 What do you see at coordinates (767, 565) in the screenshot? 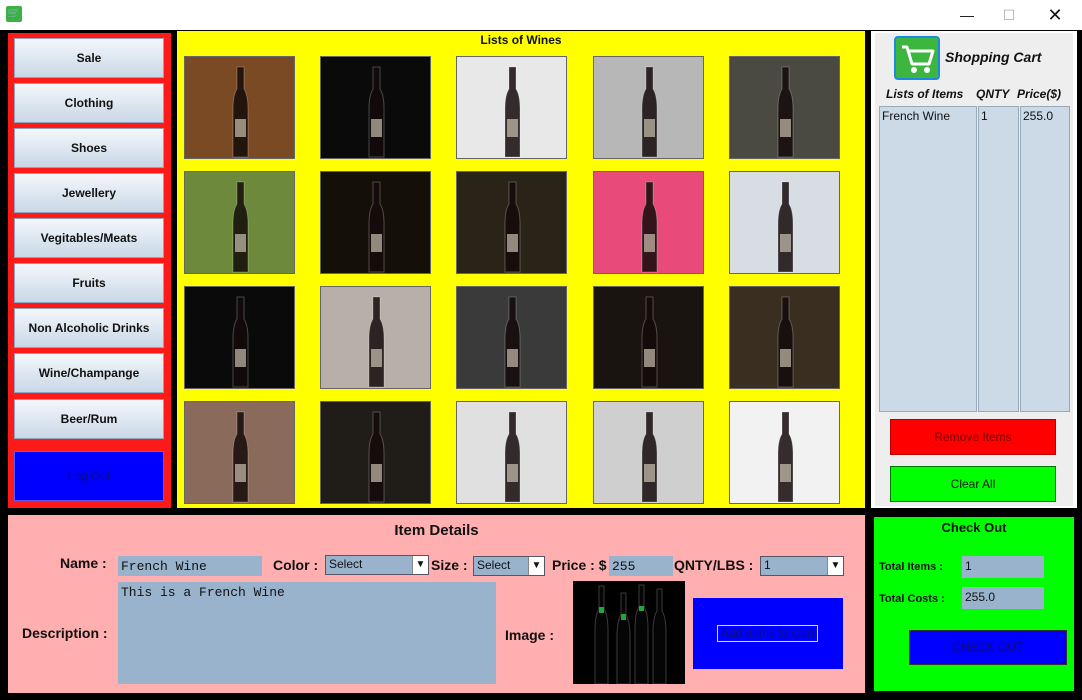
I see `qnty-select-value: 1` at bounding box center [767, 565].